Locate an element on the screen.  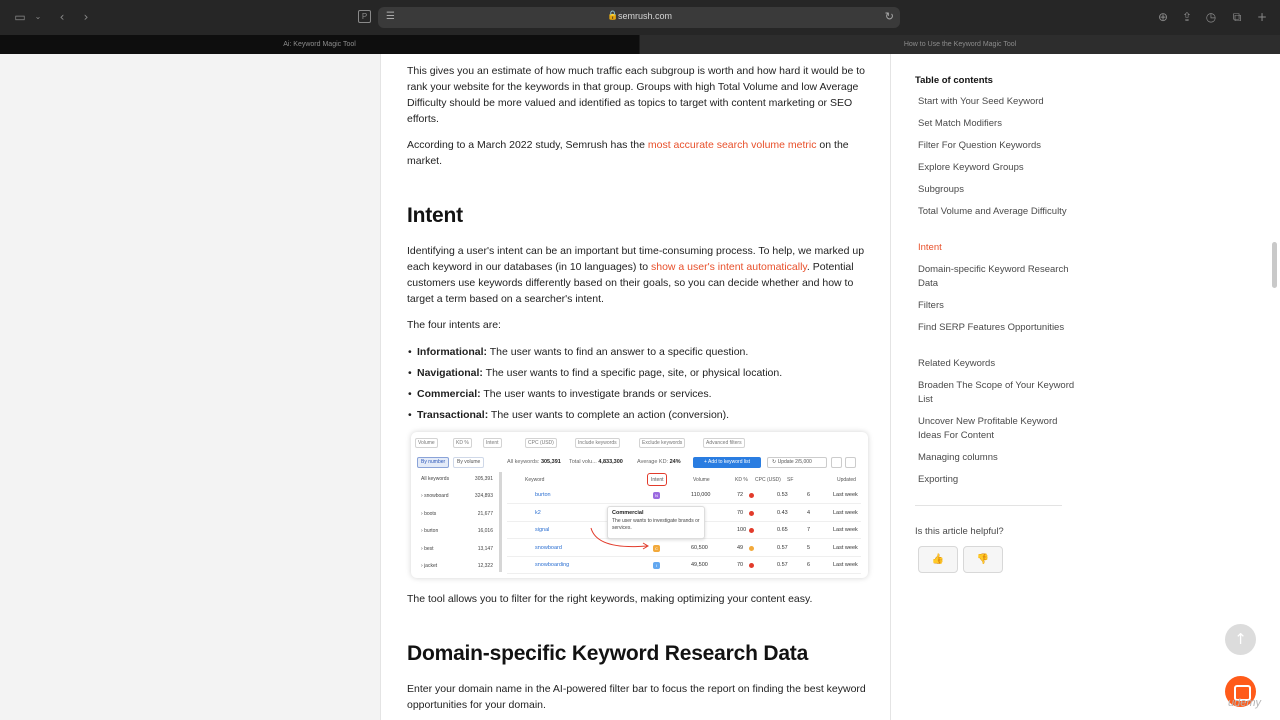
export-icon is located at coordinates (850, 462).